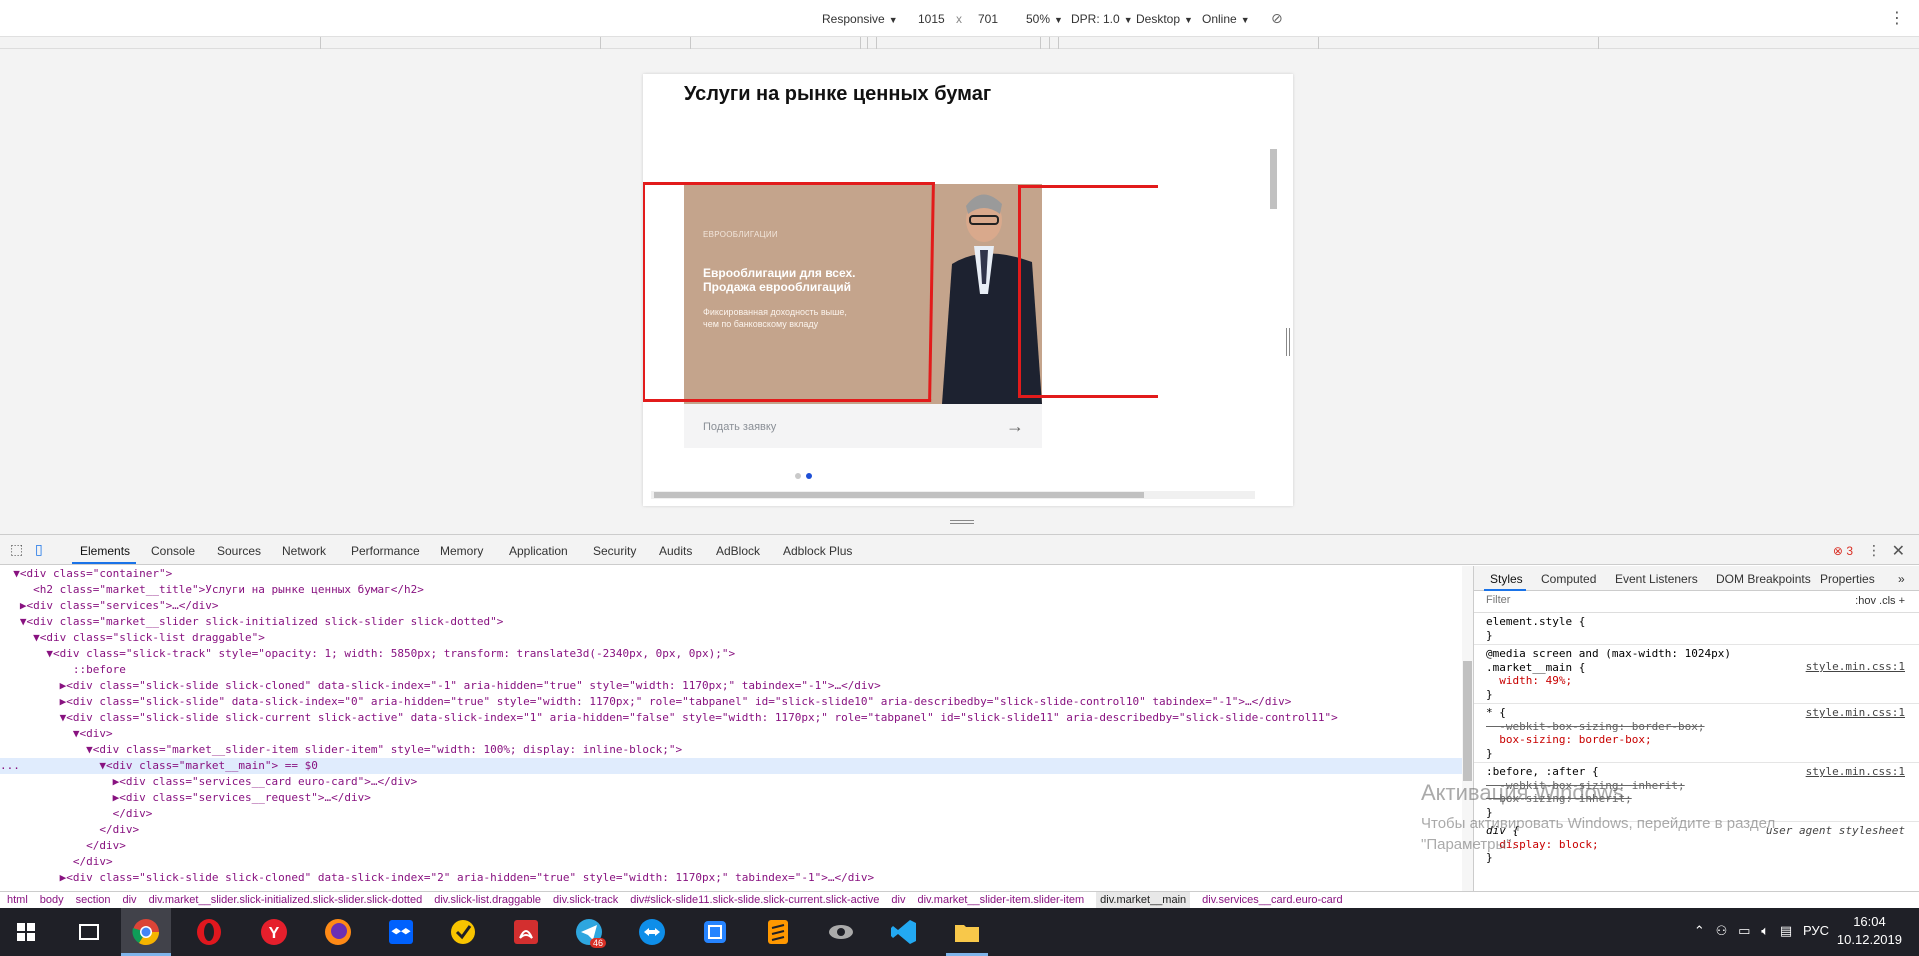 Image resolution: width=1919 pixels, height=956 pixels. I want to click on device-toggle-icon: ▯, so click(39, 549).